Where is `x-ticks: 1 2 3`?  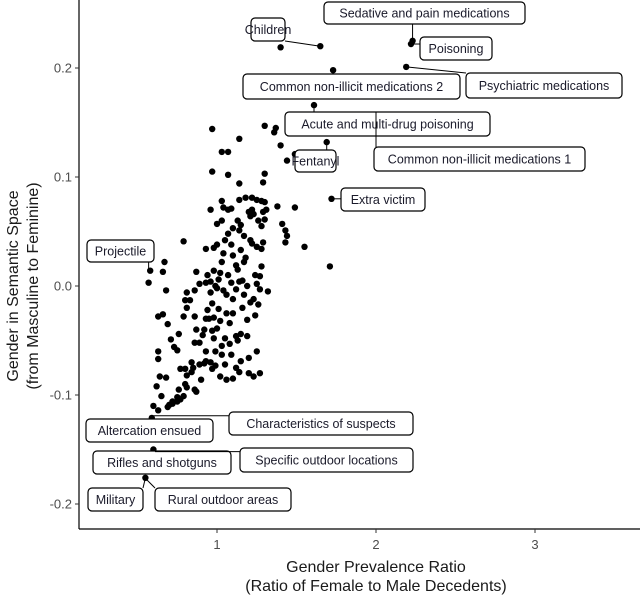
x-ticks: 1 2 3 is located at coordinates (376, 540).